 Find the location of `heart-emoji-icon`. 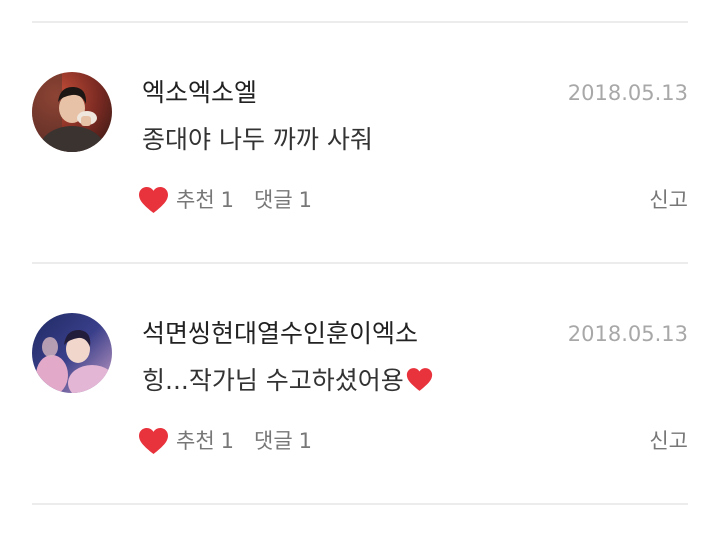

heart-emoji-icon is located at coordinates (419, 379).